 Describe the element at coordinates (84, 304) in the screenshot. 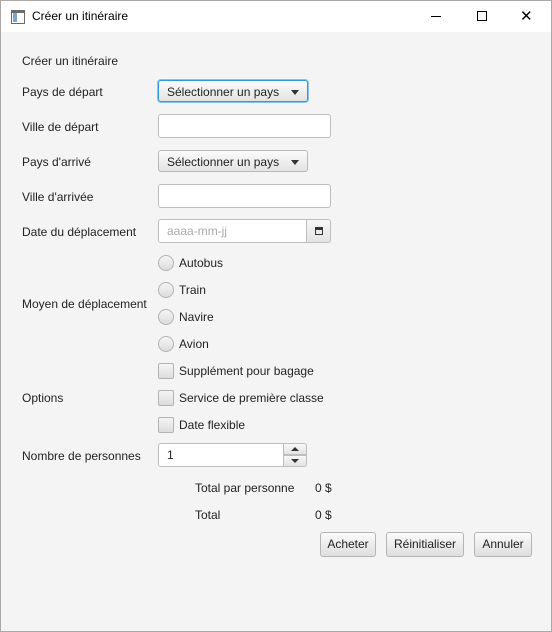

I see `transport-label: Moyen de déplacement` at that location.